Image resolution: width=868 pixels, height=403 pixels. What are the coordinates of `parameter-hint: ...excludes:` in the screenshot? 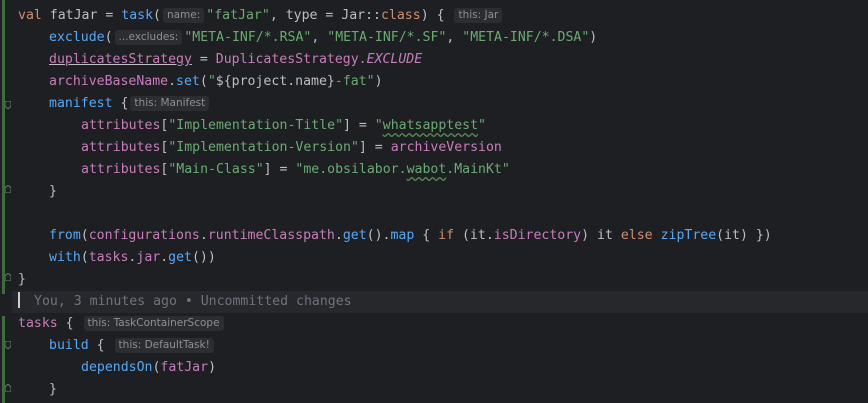 It's located at (148, 37).